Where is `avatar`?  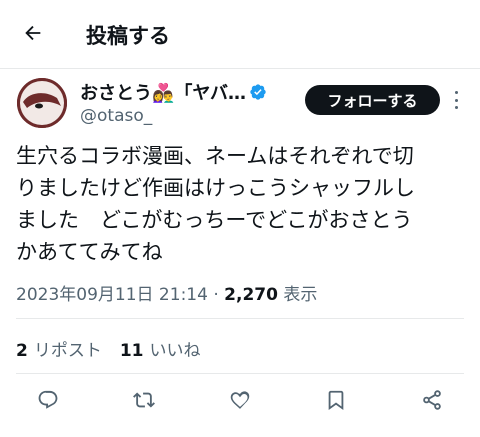 avatar is located at coordinates (42, 103).